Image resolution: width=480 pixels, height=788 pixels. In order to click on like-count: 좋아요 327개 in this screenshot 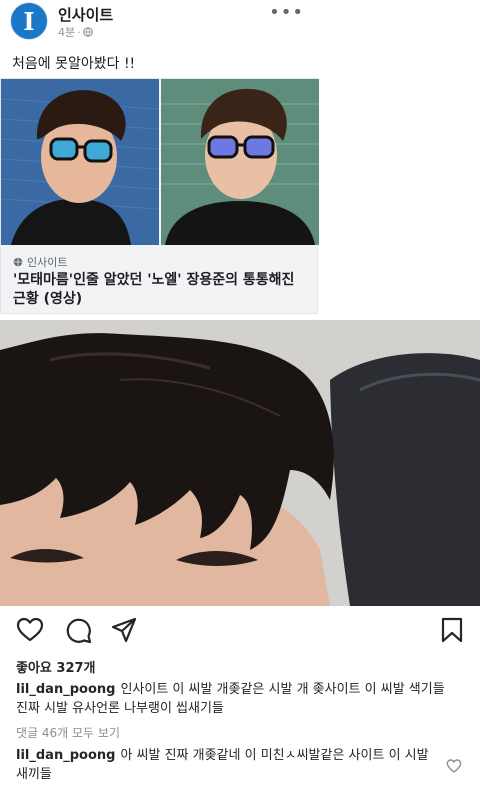, I will do `click(56, 666)`.